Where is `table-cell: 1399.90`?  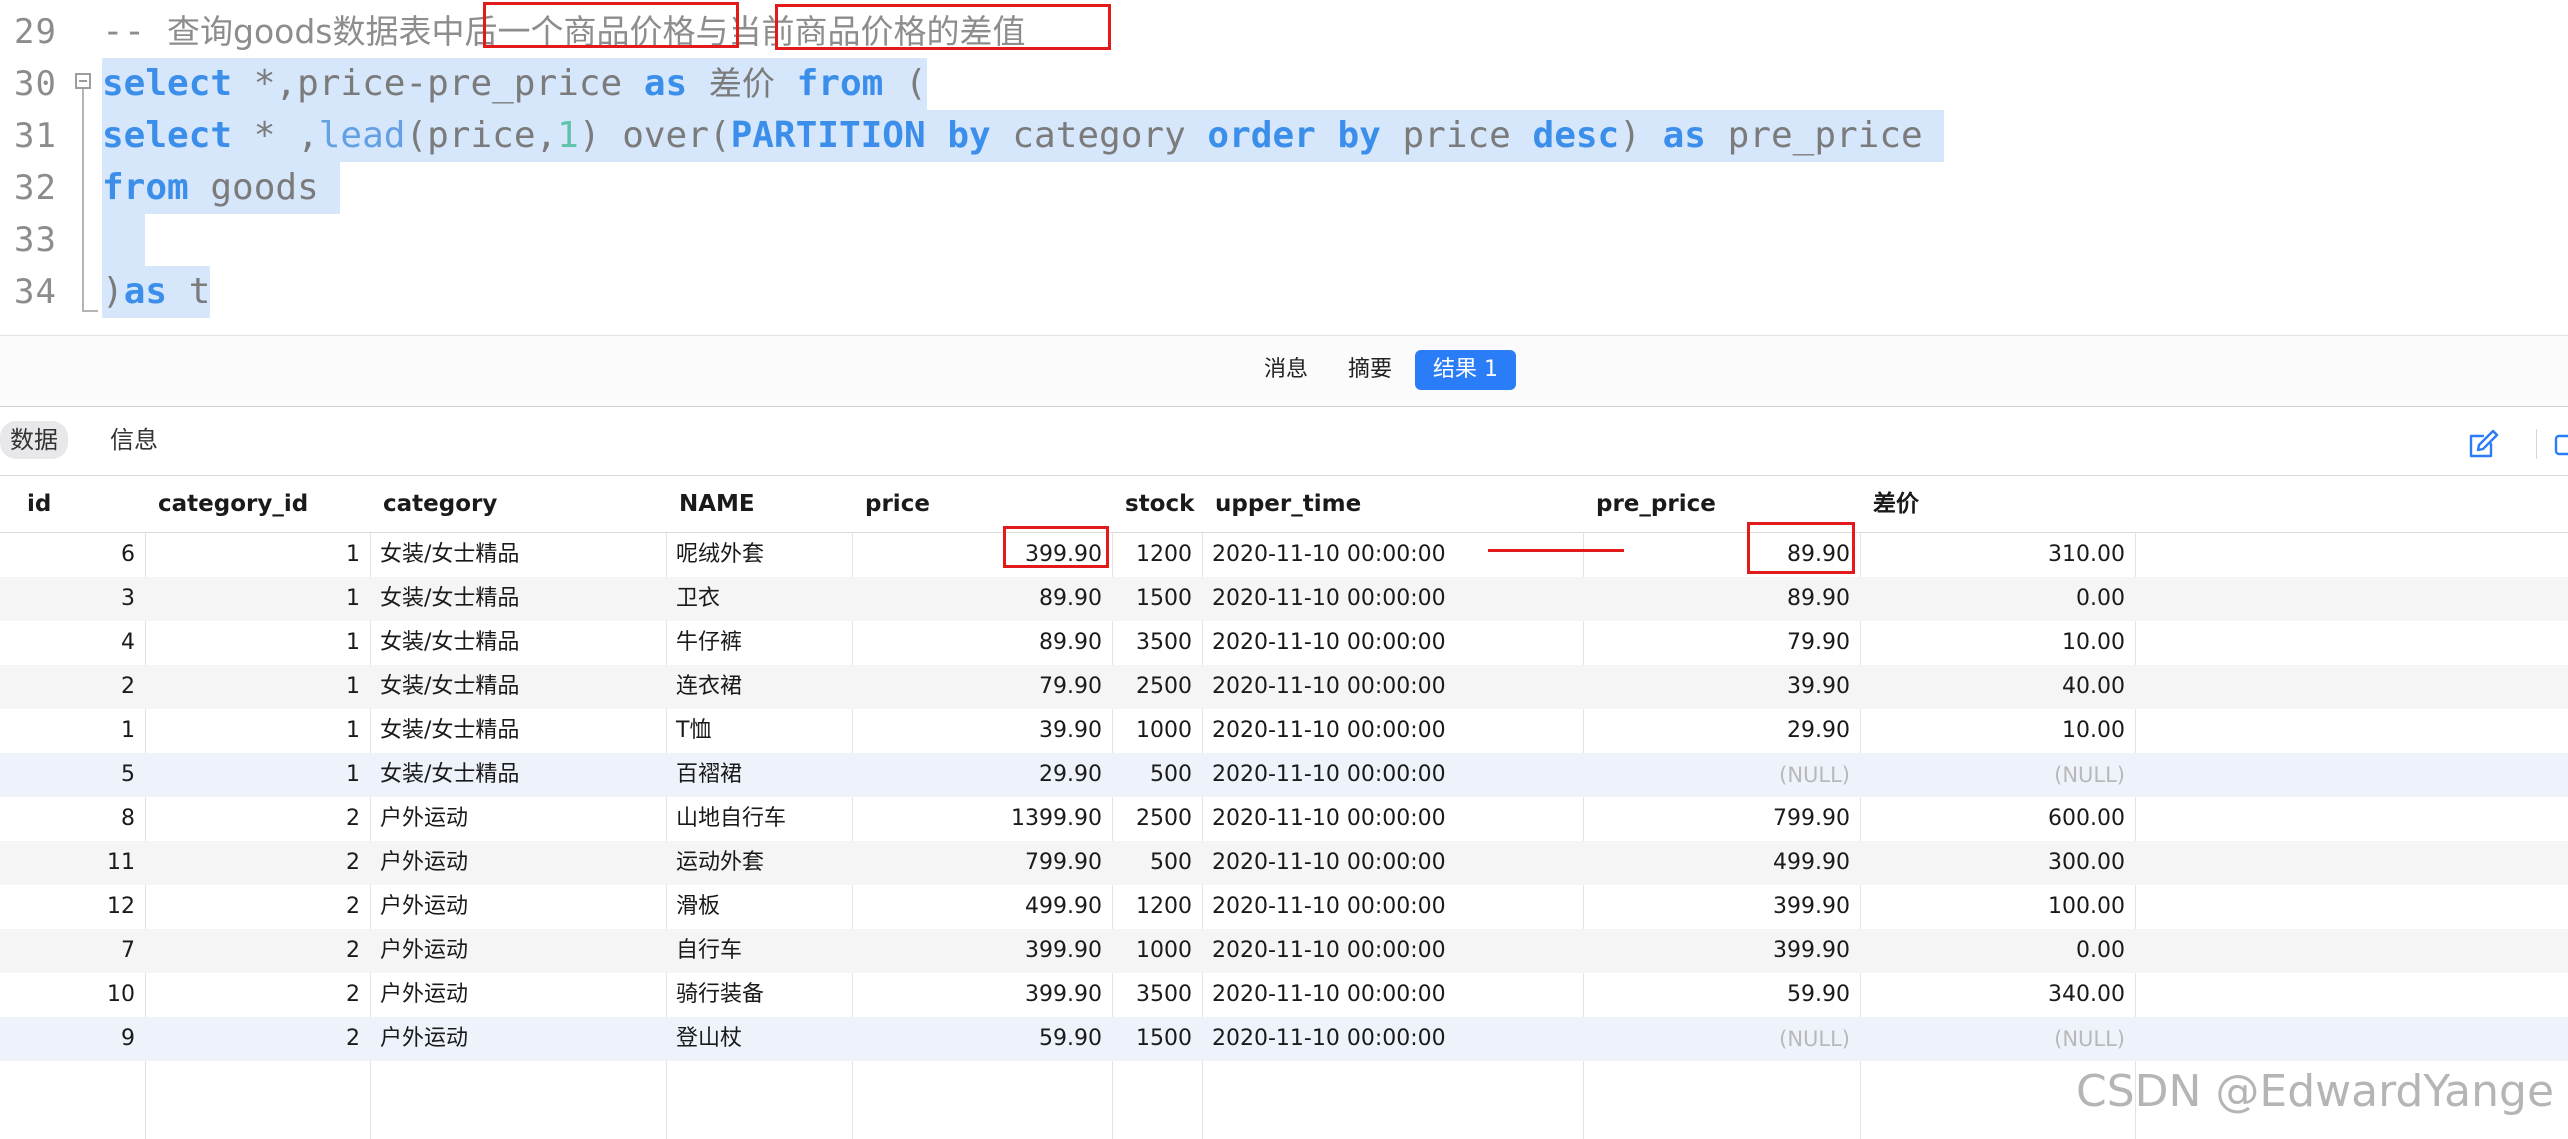
table-cell: 1399.90 is located at coordinates (982, 819).